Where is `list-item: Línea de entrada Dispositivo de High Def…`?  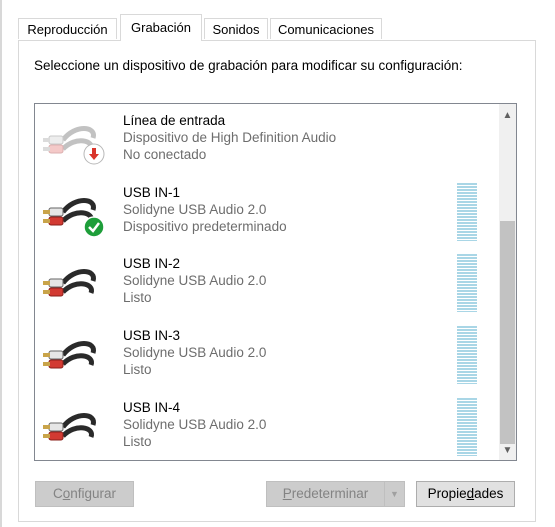
list-item: Línea de entrada Dispositivo de High Def… is located at coordinates (265, 141).